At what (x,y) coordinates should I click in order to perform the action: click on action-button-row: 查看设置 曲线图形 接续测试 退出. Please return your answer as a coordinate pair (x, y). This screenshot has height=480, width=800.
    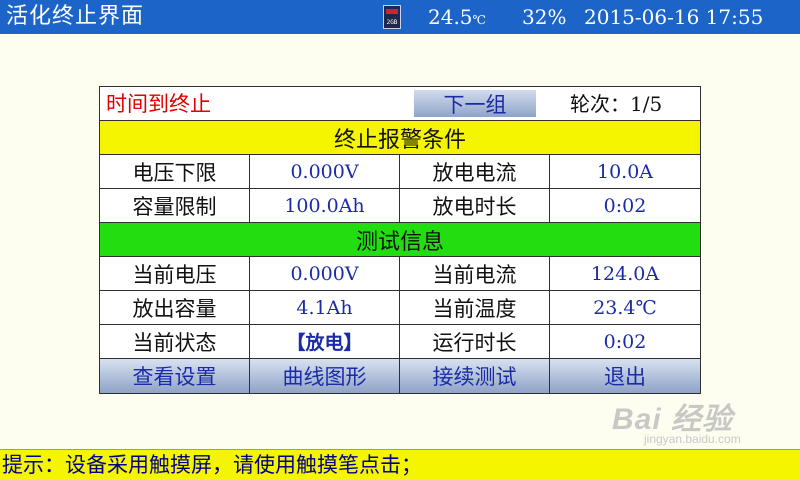
    Looking at the image, I should click on (400, 376).